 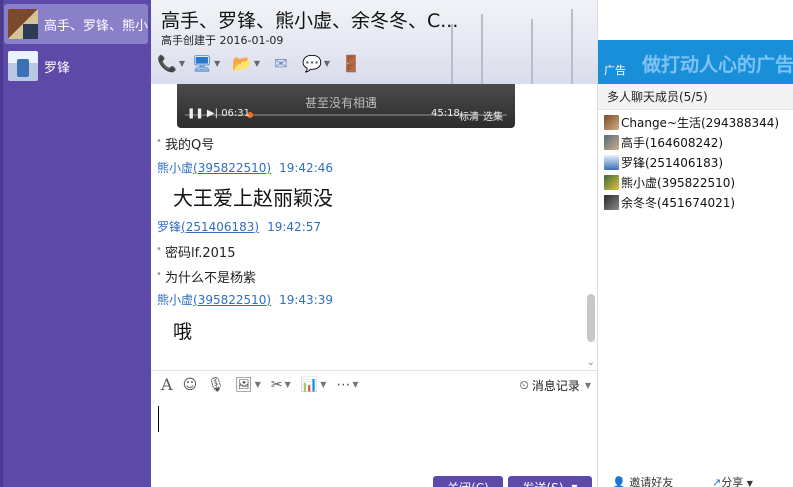 I want to click on send-button: 发送(S) ▼, so click(x=550, y=481).